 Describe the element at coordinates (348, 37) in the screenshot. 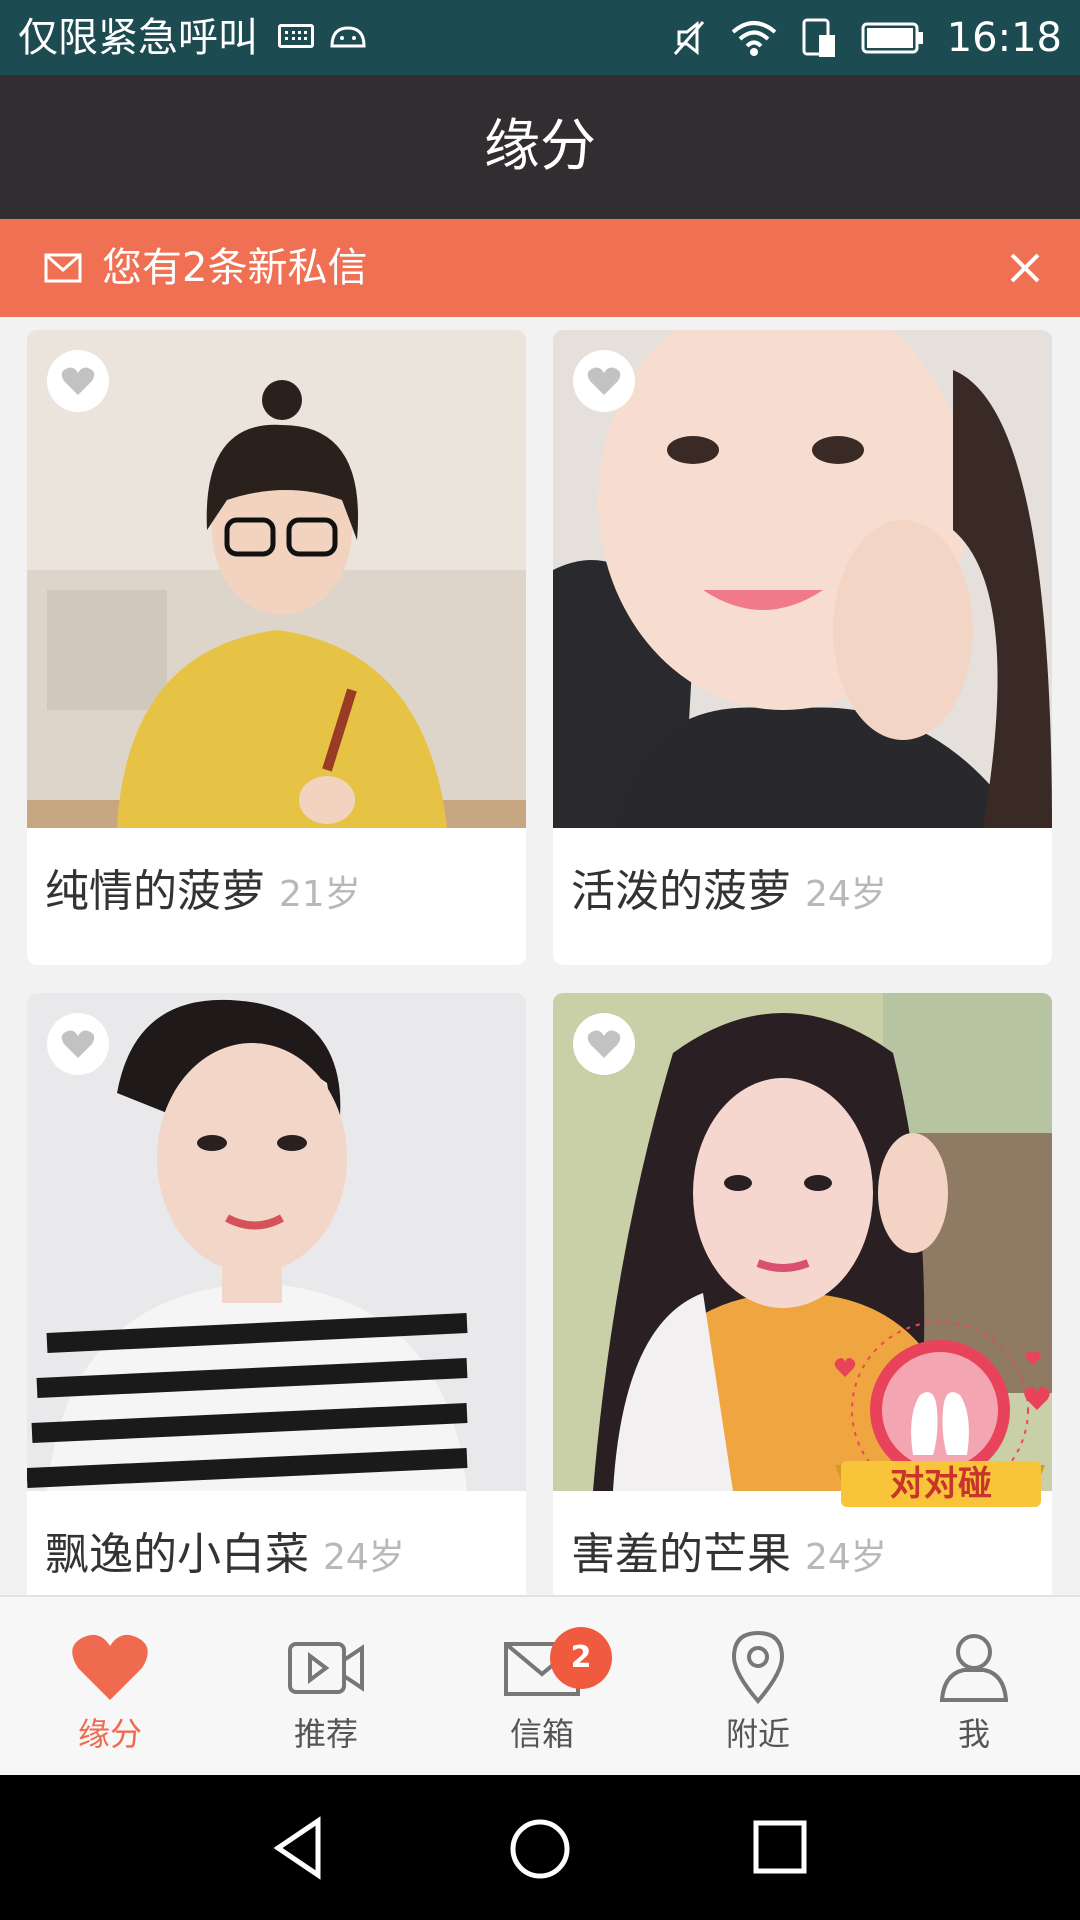

I see `android-icon` at that location.